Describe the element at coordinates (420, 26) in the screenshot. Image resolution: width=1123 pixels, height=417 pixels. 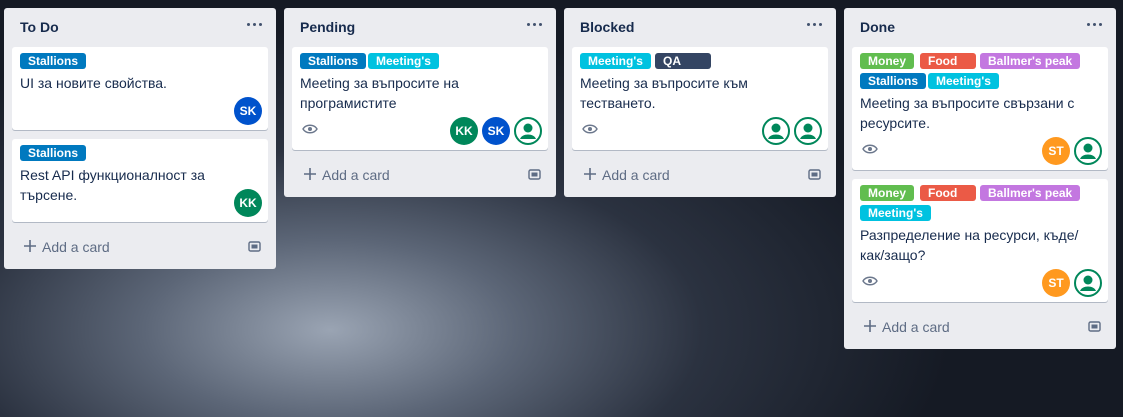
I see `list-header: Pending` at that location.